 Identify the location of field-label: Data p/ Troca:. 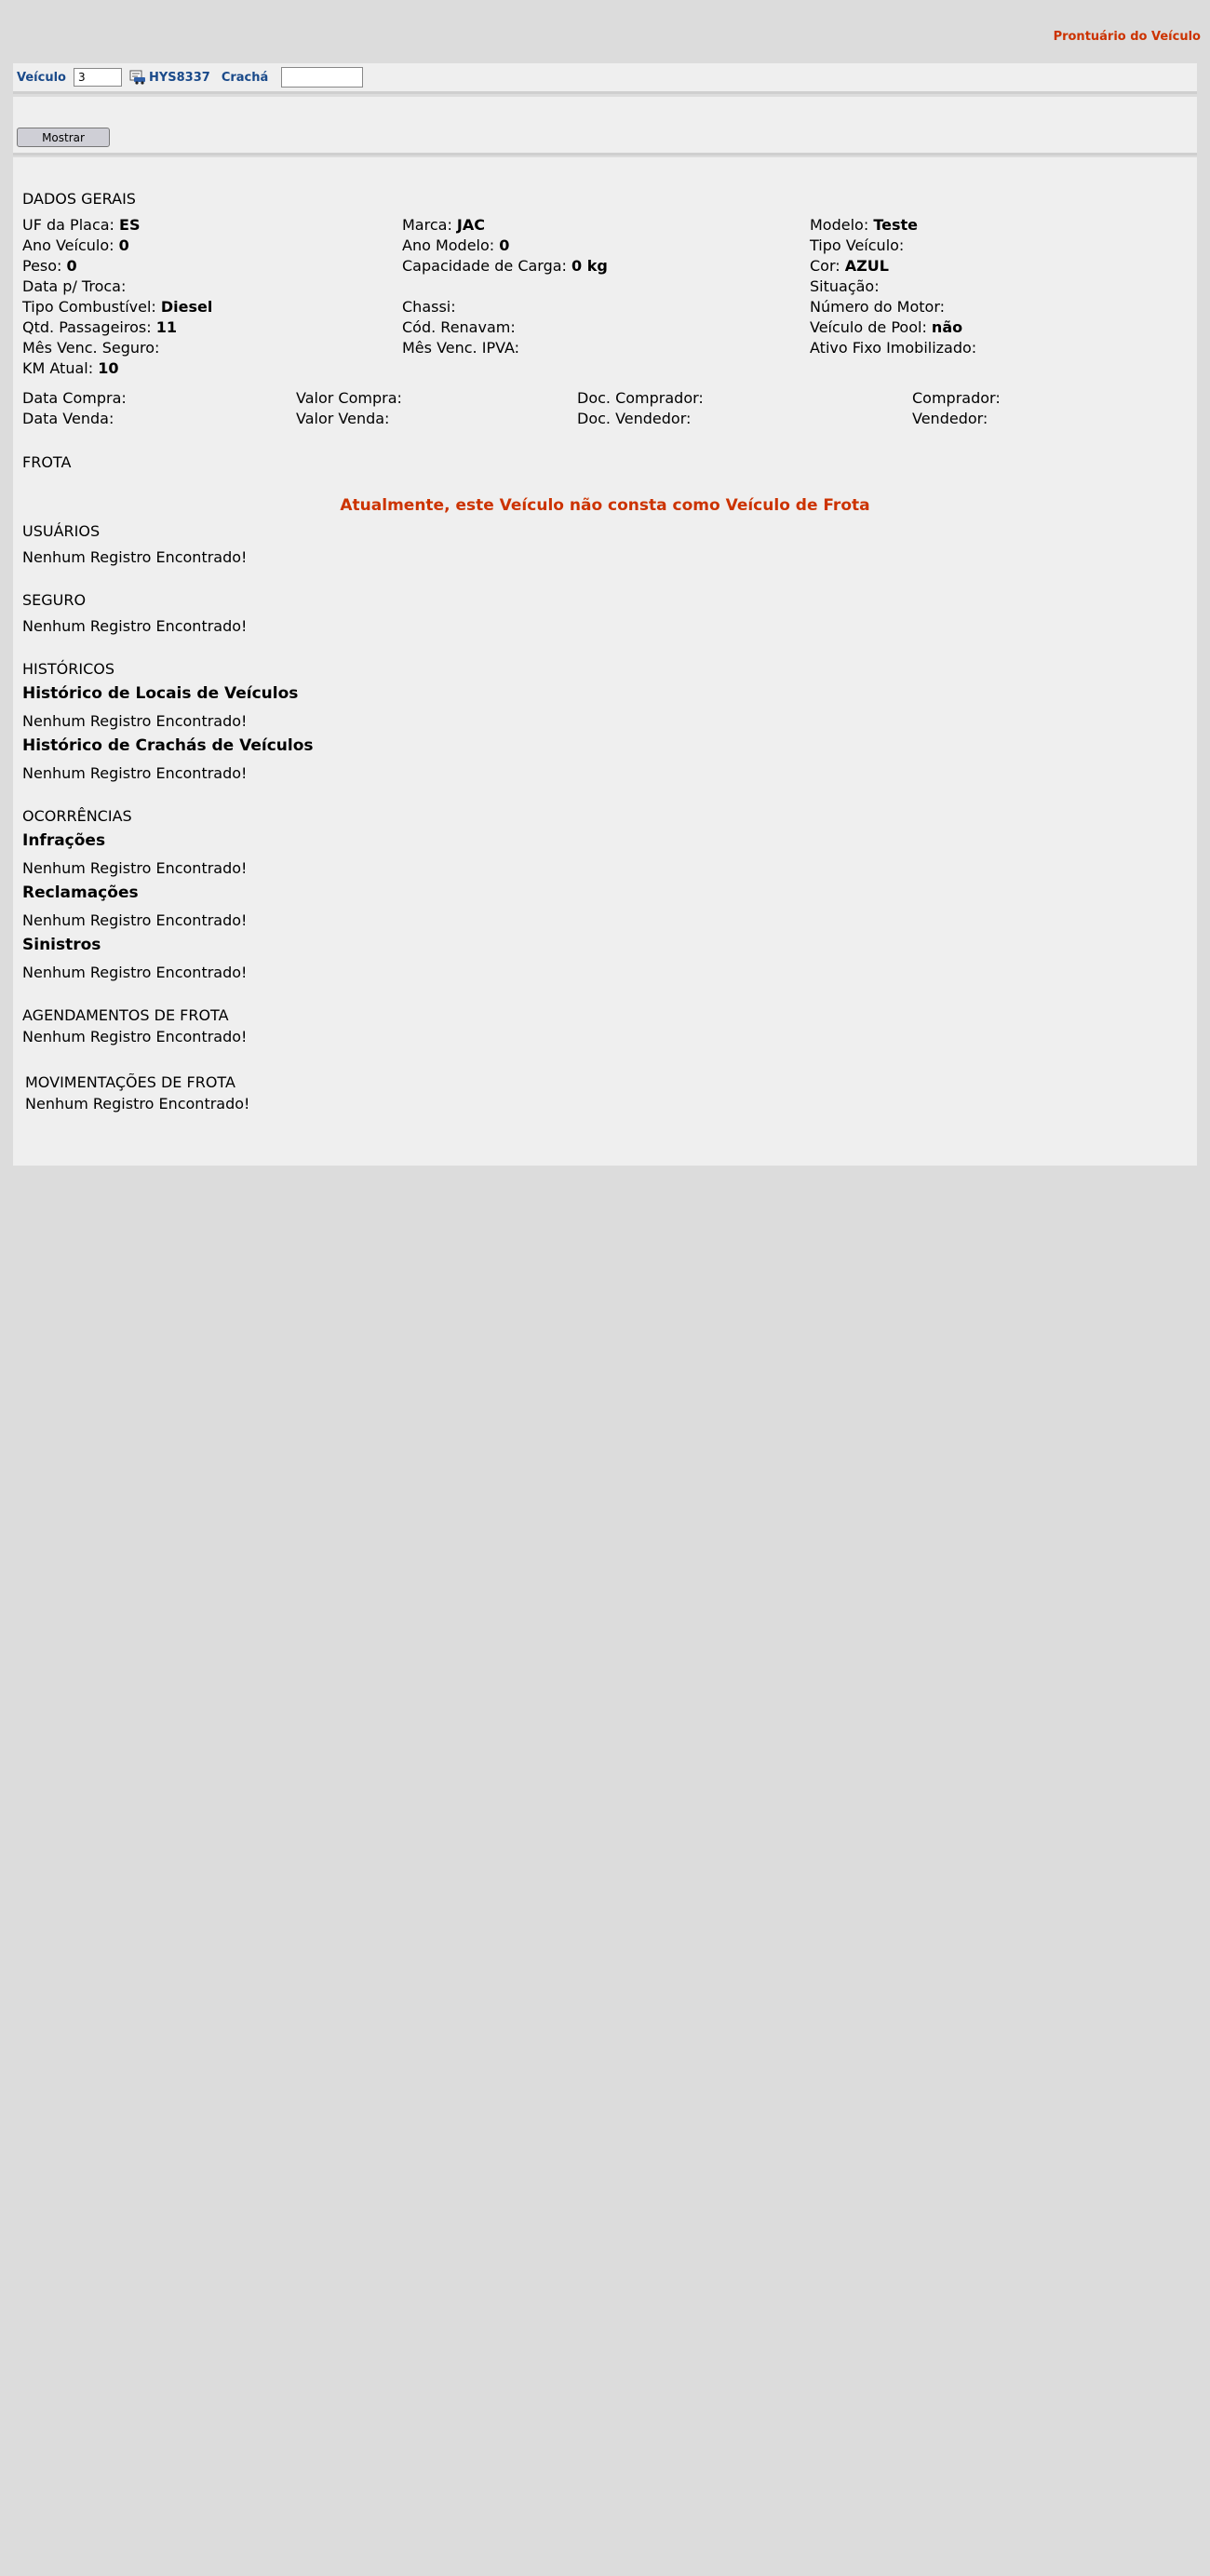
(74, 286).